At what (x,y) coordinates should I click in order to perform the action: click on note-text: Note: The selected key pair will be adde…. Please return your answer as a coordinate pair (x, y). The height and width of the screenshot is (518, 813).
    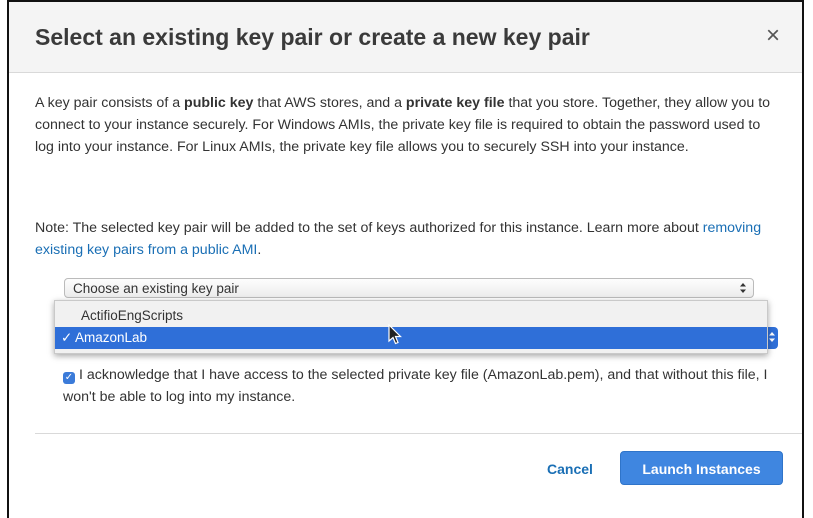
    Looking at the image, I should click on (369, 228).